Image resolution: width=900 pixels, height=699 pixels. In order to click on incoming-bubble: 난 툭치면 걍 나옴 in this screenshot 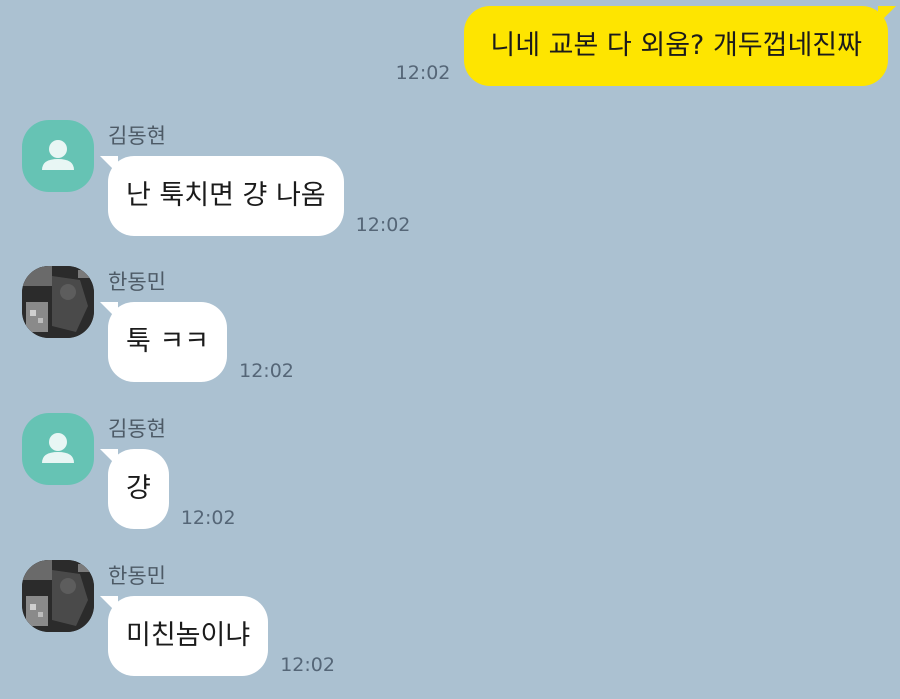, I will do `click(222, 196)`.